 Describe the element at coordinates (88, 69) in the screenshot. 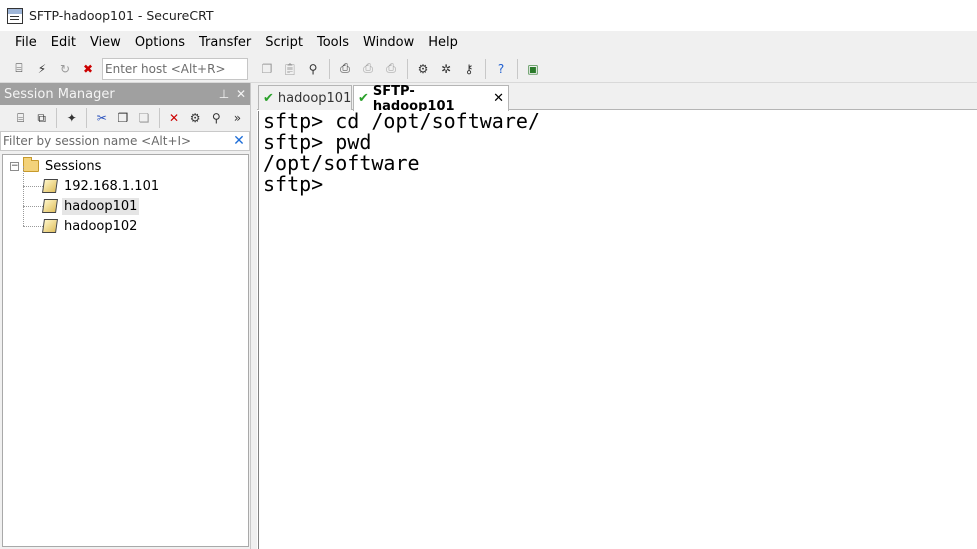

I see `disconnect-icon: ✖` at that location.